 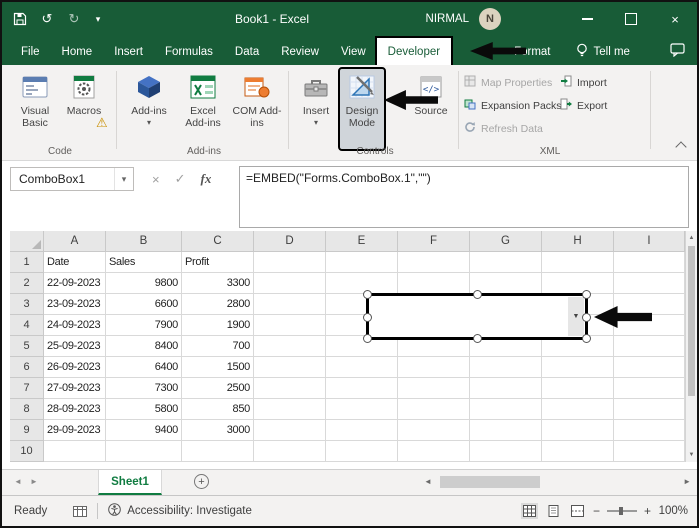 I want to click on cell-A4: 24-09-2023, so click(x=75, y=325).